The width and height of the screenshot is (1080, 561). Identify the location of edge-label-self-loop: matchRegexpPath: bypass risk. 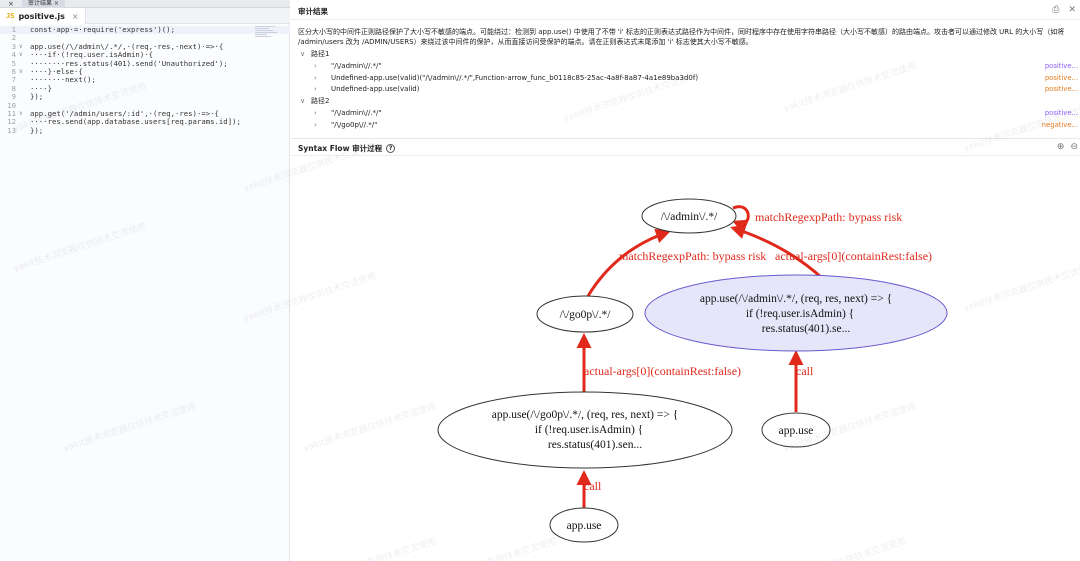
(828, 217).